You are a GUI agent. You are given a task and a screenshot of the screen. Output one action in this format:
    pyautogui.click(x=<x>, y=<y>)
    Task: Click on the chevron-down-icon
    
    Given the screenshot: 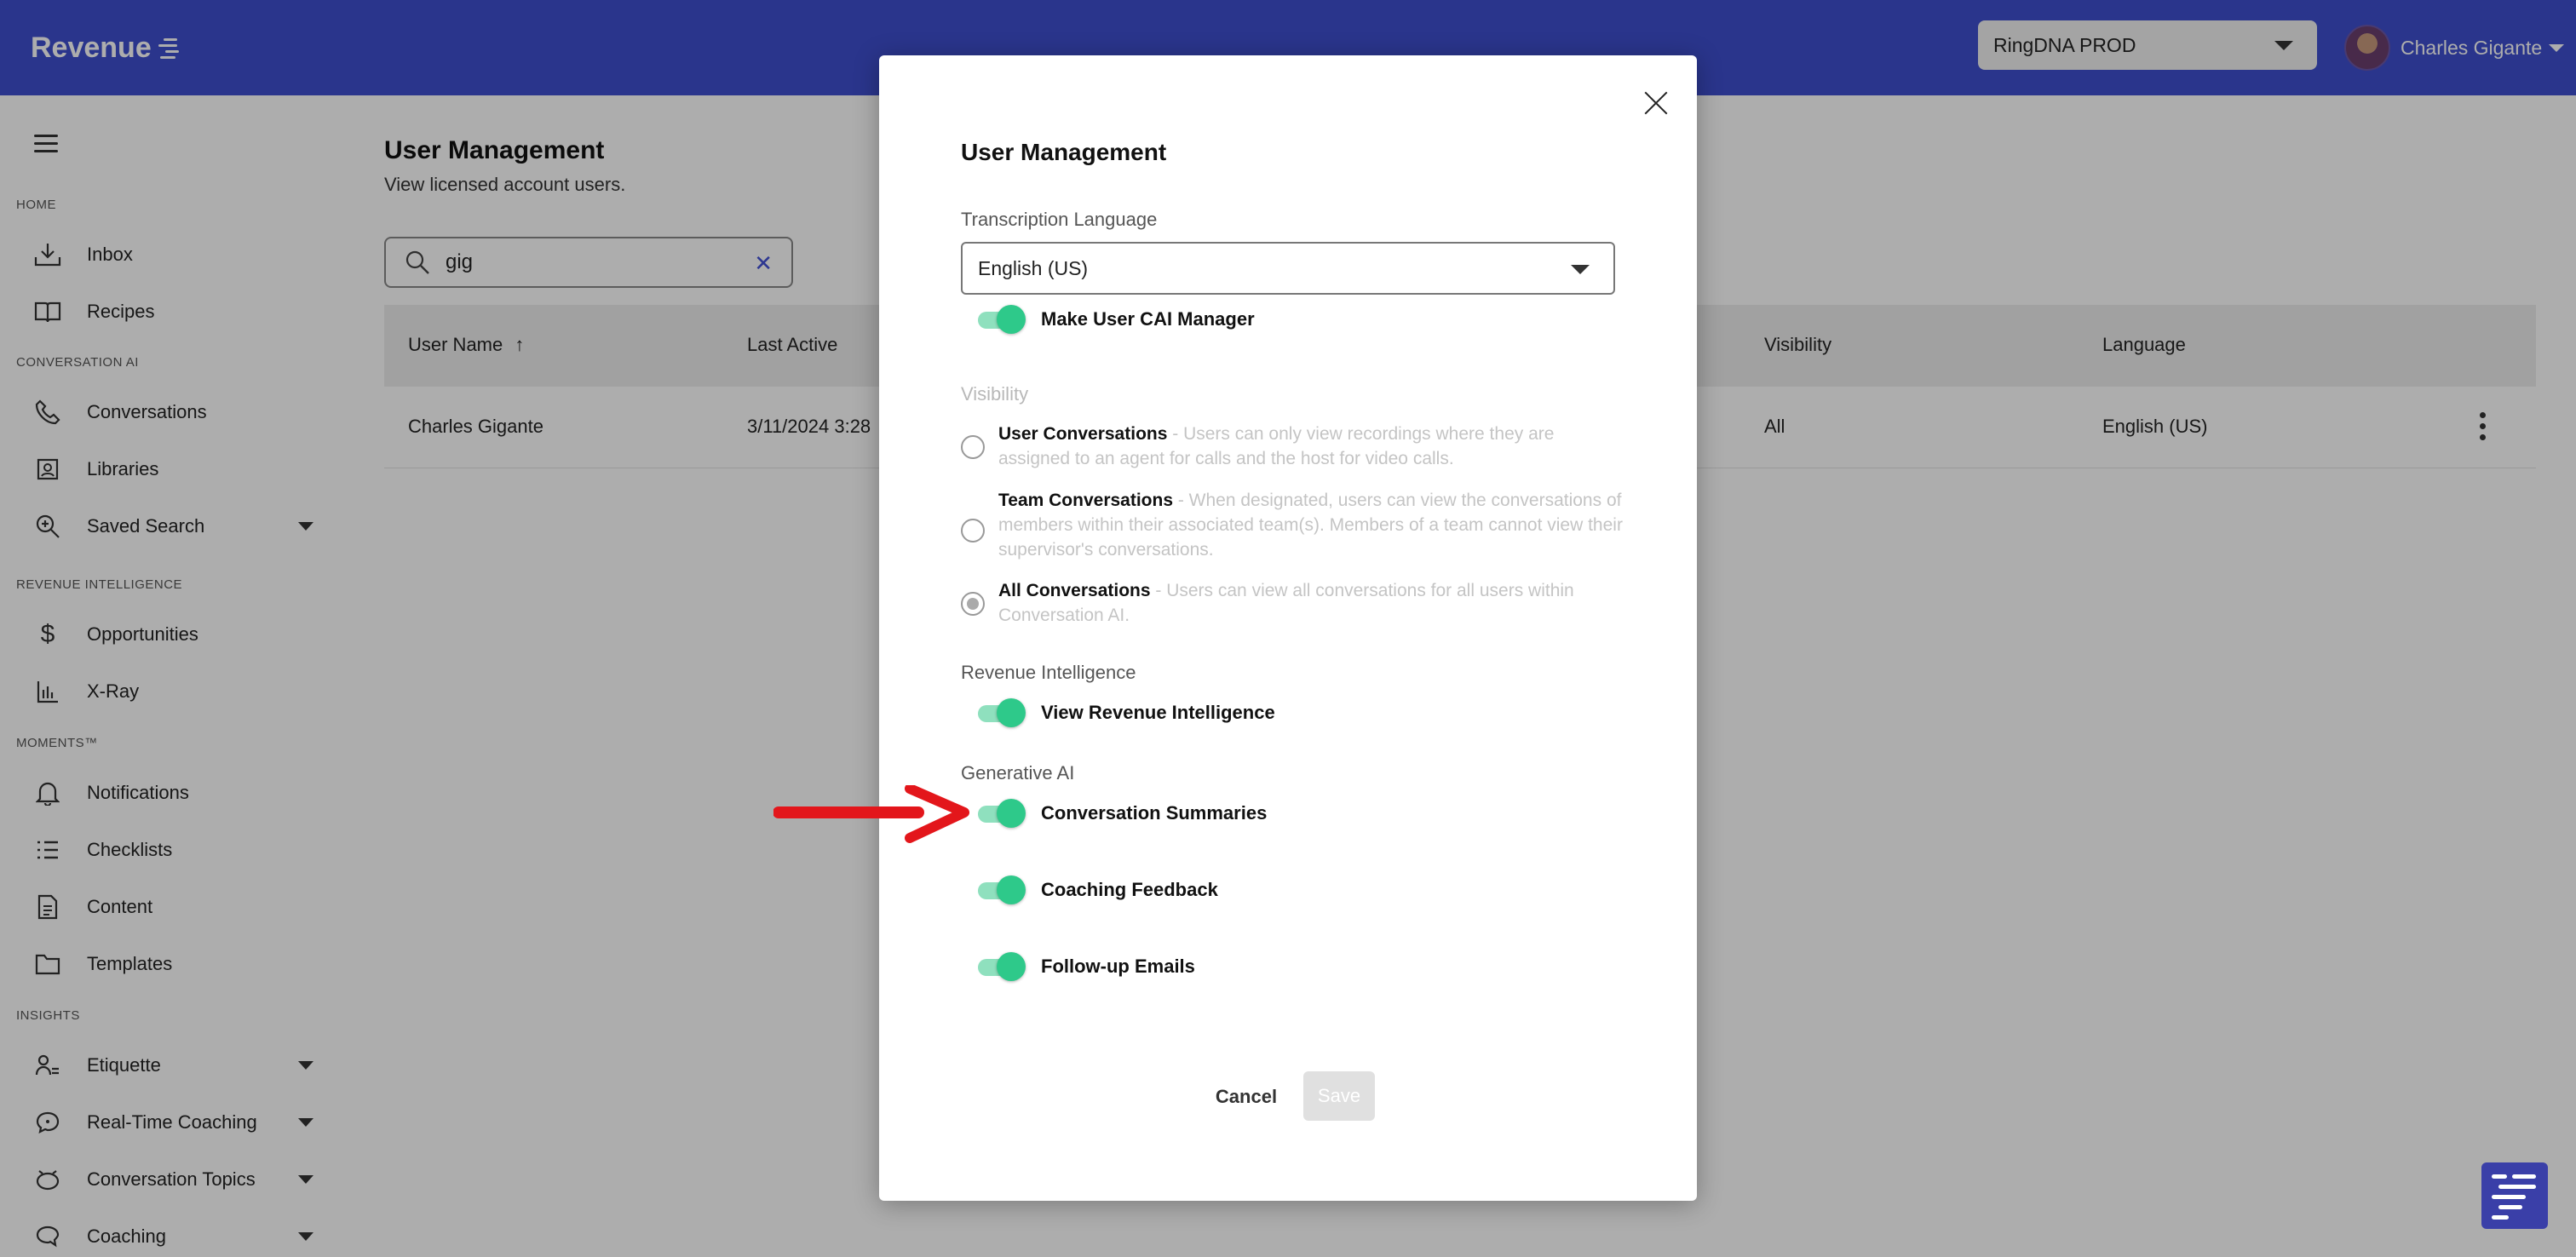 What is the action you would take?
    pyautogui.click(x=1581, y=269)
    